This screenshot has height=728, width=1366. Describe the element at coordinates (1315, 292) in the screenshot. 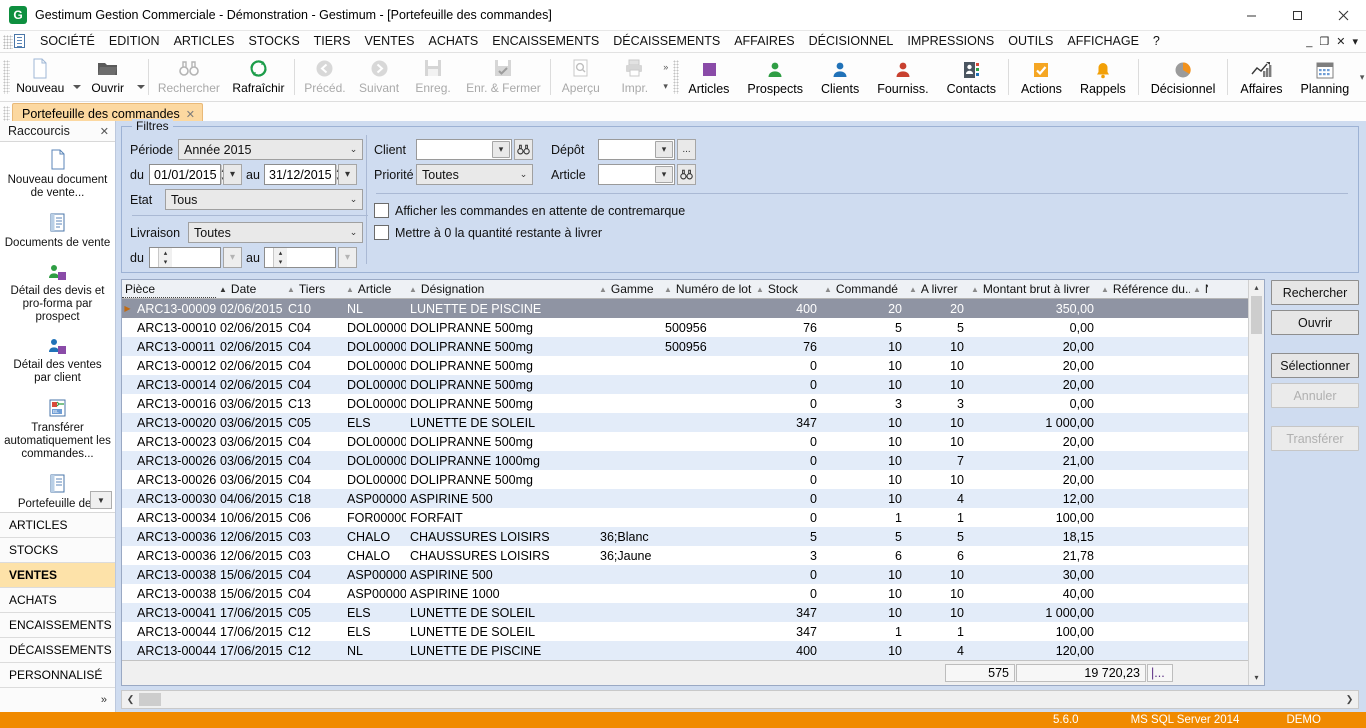

I see `rechercher-button: Rechercher` at that location.